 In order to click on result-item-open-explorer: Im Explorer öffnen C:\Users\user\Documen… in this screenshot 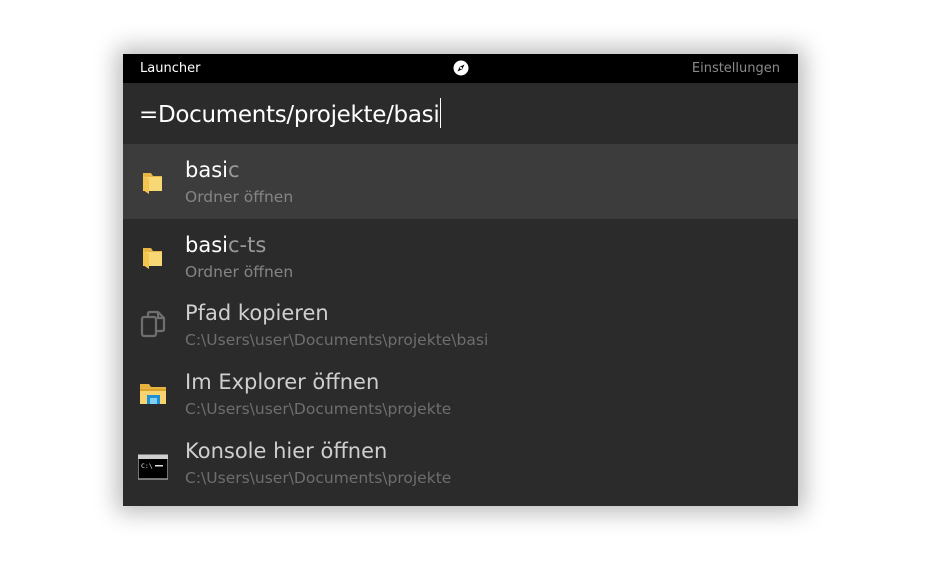, I will do `click(460, 391)`.